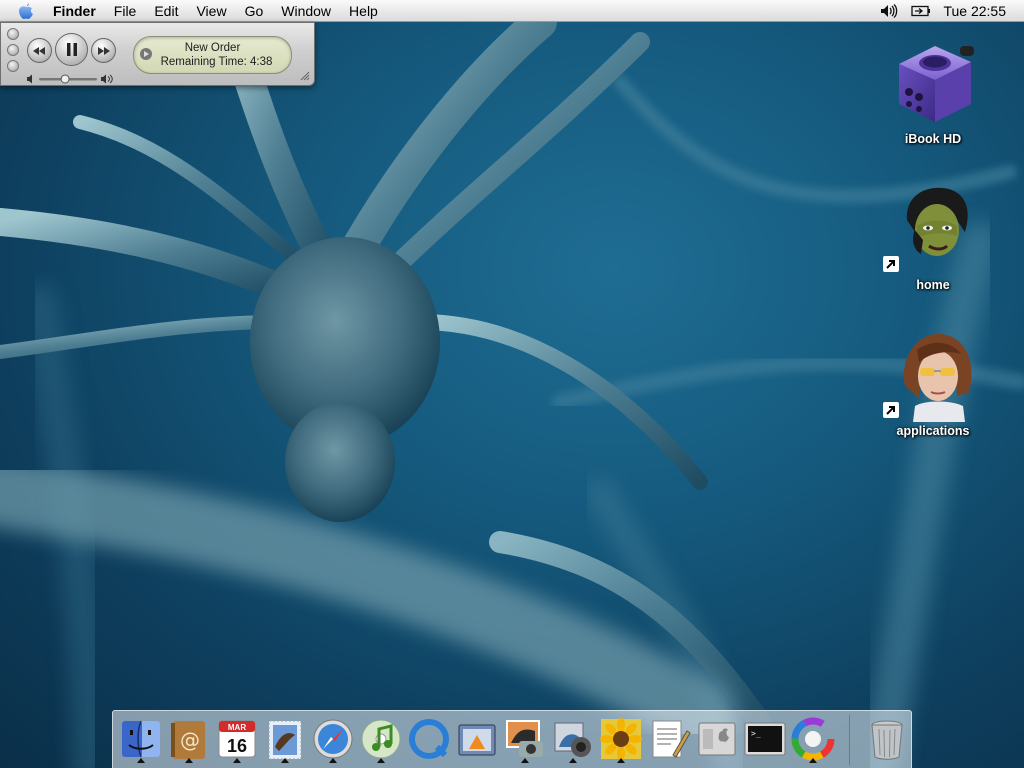 The image size is (1024, 768). I want to click on dock-textedit, so click(669, 739).